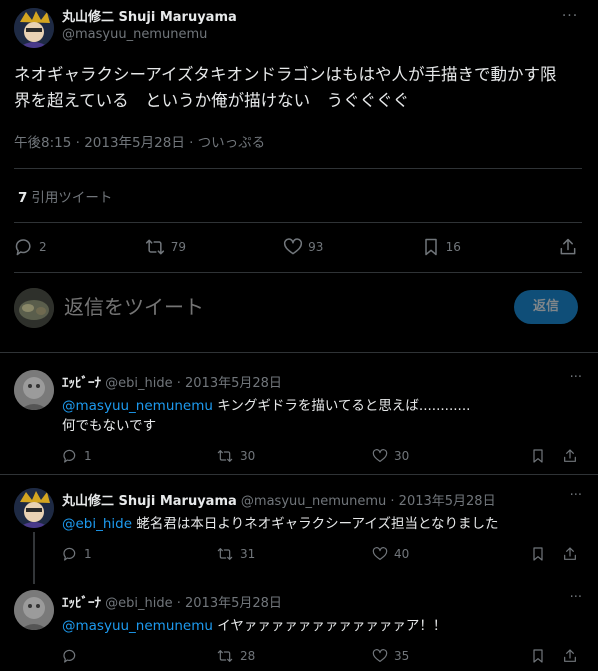  Describe the element at coordinates (149, 501) in the screenshot. I see `reply-author-name: 丸山修二 Shuji Maruyama` at that location.